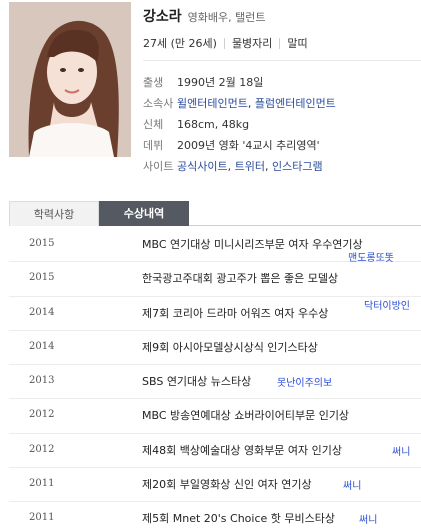 This screenshot has height=530, width=421. What do you see at coordinates (162, 16) in the screenshot?
I see `person-name: 강소라` at bounding box center [162, 16].